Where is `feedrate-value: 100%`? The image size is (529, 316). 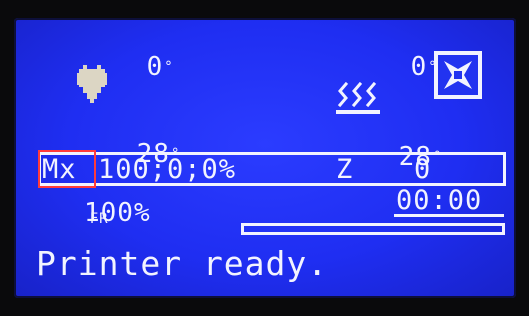
feedrate-value: 100% is located at coordinates (117, 213).